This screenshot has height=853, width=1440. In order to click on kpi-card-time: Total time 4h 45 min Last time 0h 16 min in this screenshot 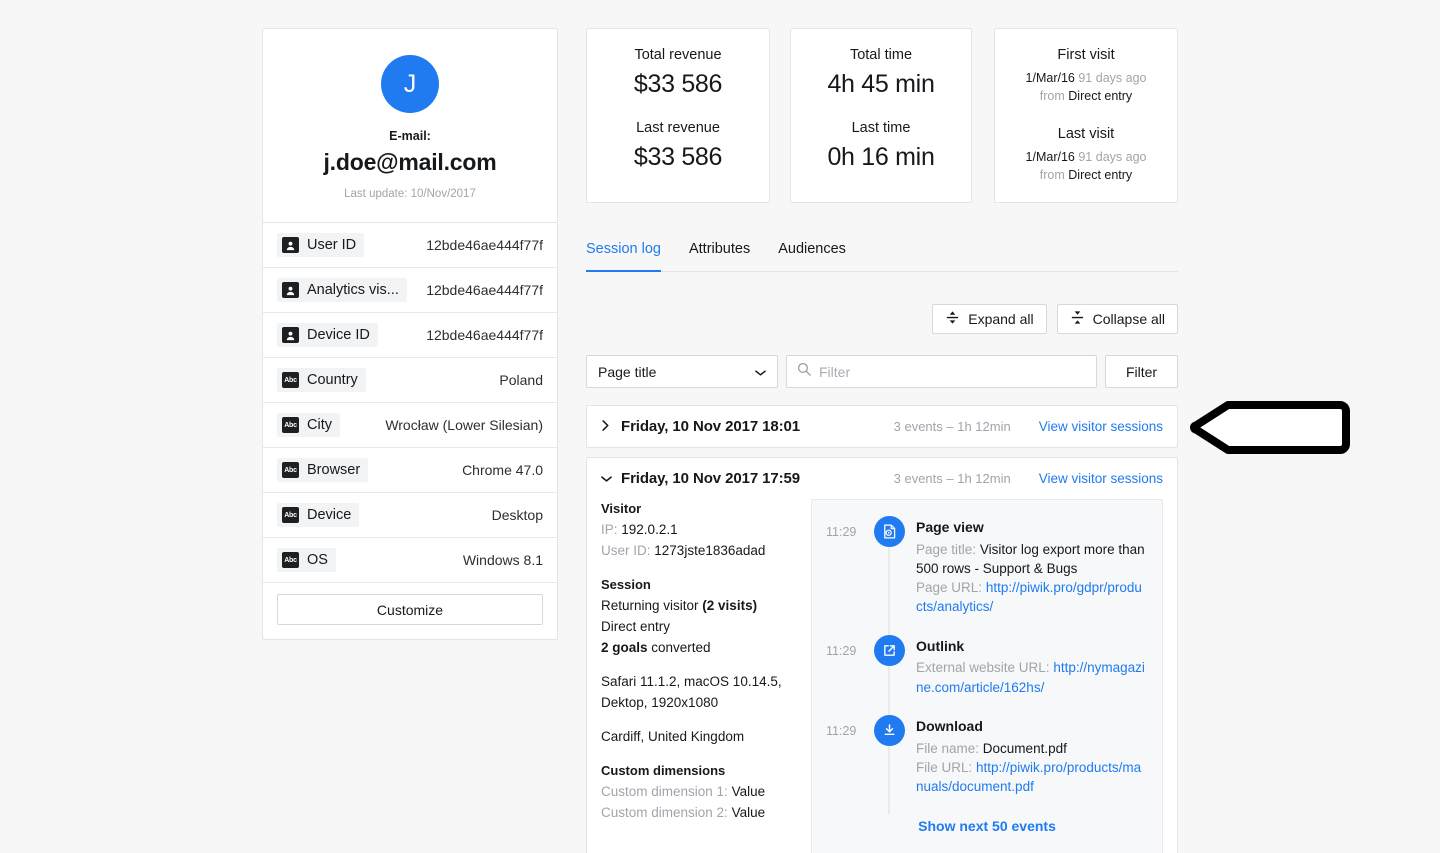, I will do `click(881, 115)`.